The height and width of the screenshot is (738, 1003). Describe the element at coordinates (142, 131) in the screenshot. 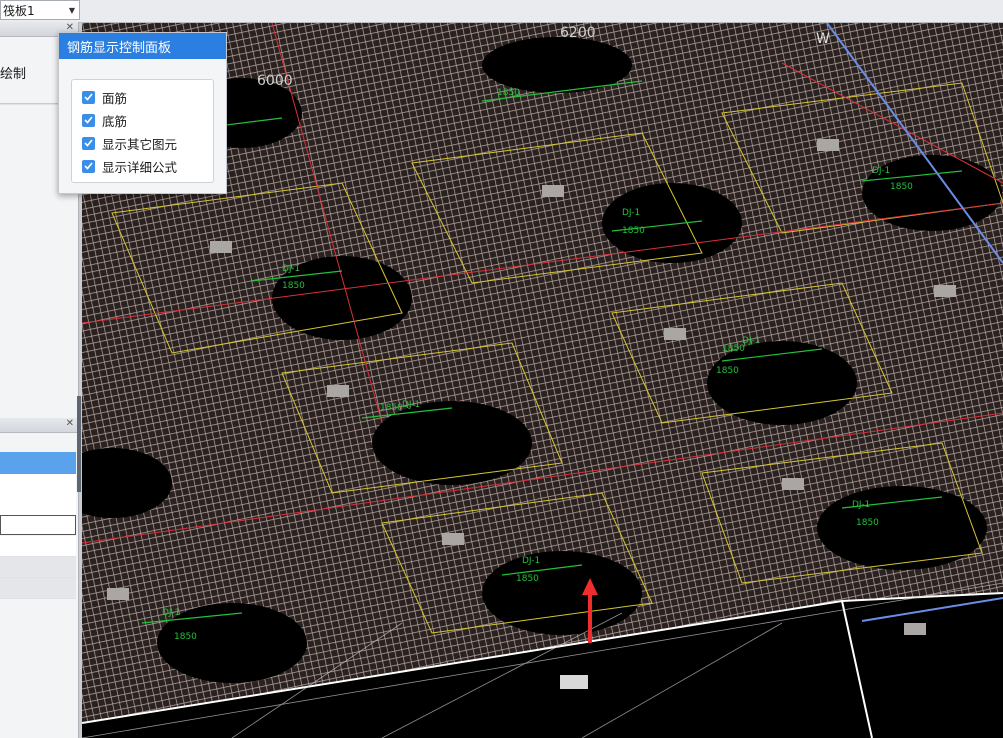

I see `options-group: 面筋 底筋 显示其它图元 显示详细公式` at that location.